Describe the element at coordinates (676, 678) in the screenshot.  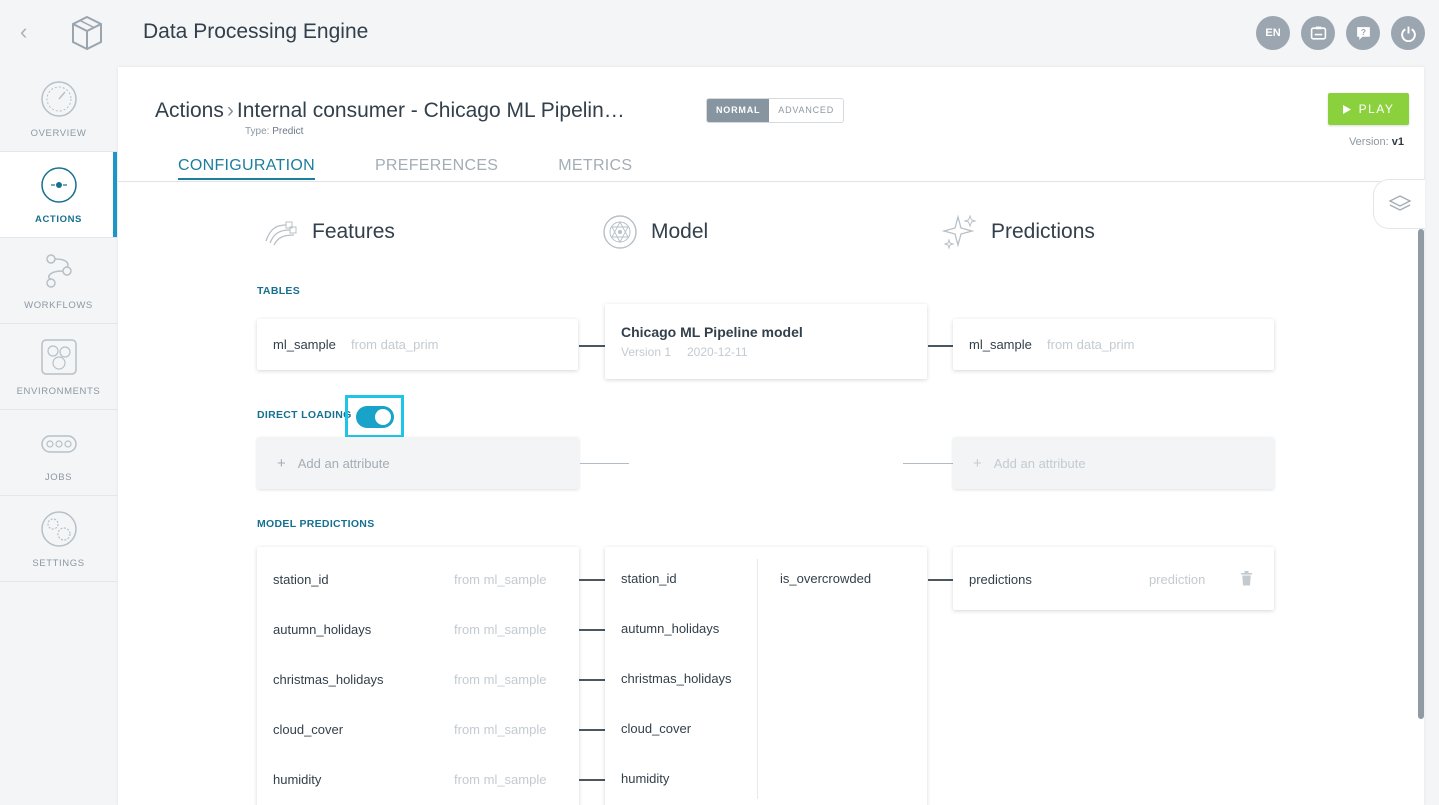
I see `model-input: christmas_holidays` at that location.